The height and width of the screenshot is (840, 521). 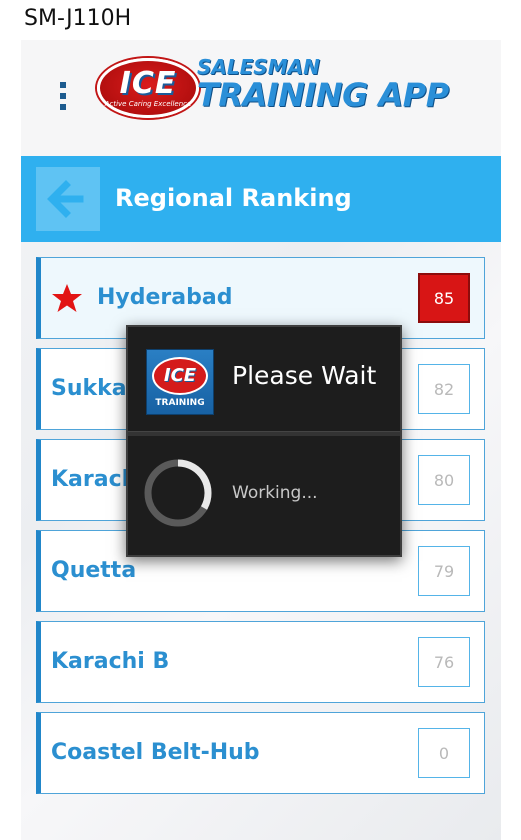 What do you see at coordinates (323, 95) in the screenshot?
I see `app-title-line2: TRAINING APP` at bounding box center [323, 95].